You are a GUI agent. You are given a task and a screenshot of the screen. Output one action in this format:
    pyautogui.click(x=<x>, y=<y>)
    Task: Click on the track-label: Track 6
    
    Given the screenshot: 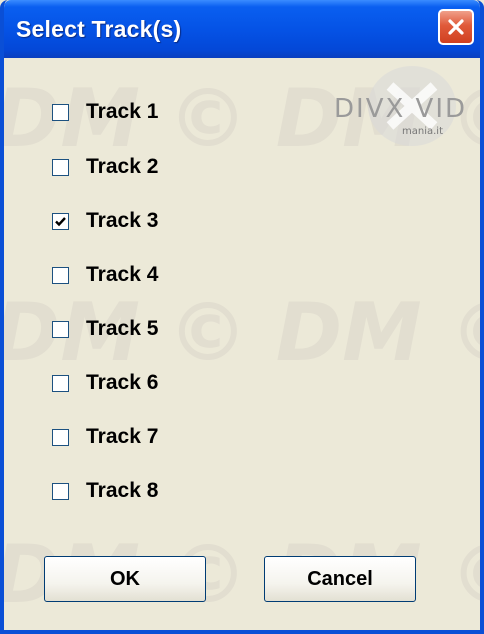 What is the action you would take?
    pyautogui.click(x=122, y=382)
    